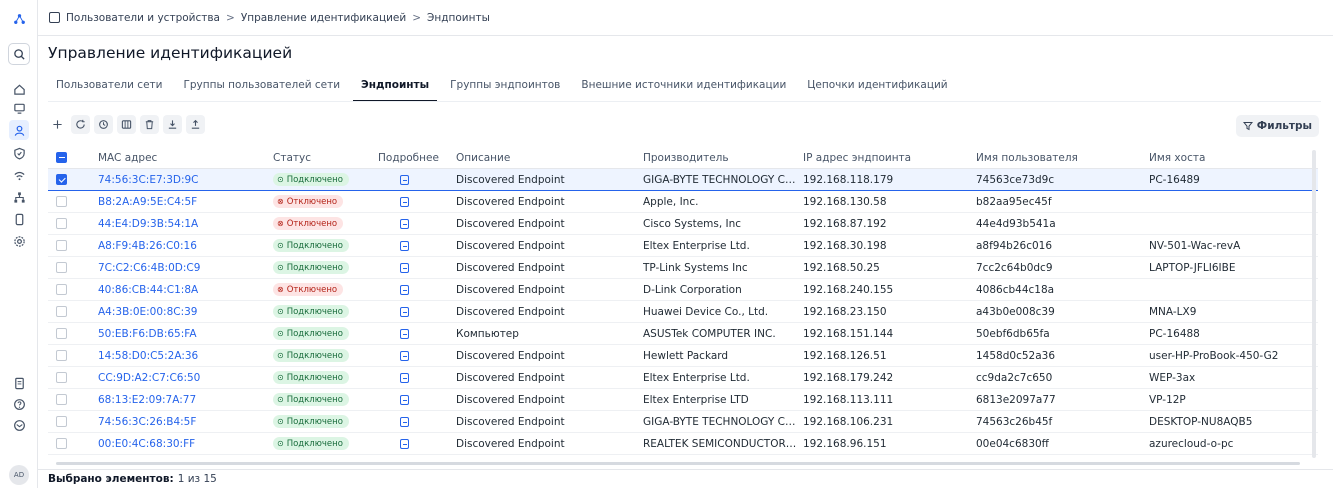  I want to click on tab-endpoint-groups: Группы эндпоинтов, so click(505, 87).